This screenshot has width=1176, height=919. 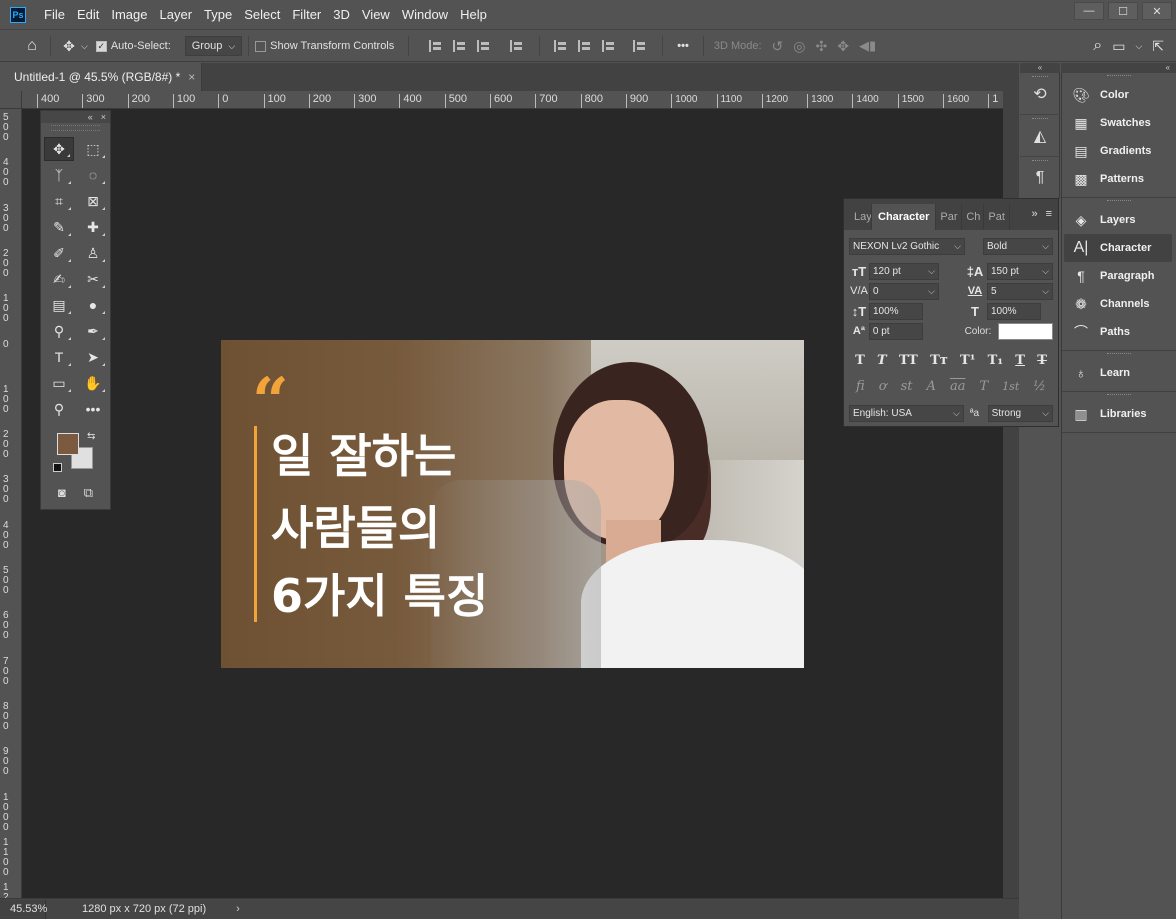 What do you see at coordinates (54, 15) in the screenshot?
I see `menu-file: File` at bounding box center [54, 15].